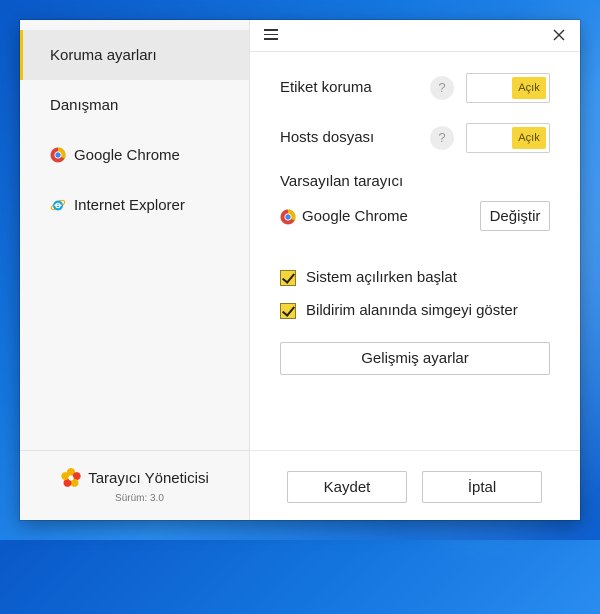  What do you see at coordinates (508, 138) in the screenshot?
I see `hosts-file-toggle: Açık` at bounding box center [508, 138].